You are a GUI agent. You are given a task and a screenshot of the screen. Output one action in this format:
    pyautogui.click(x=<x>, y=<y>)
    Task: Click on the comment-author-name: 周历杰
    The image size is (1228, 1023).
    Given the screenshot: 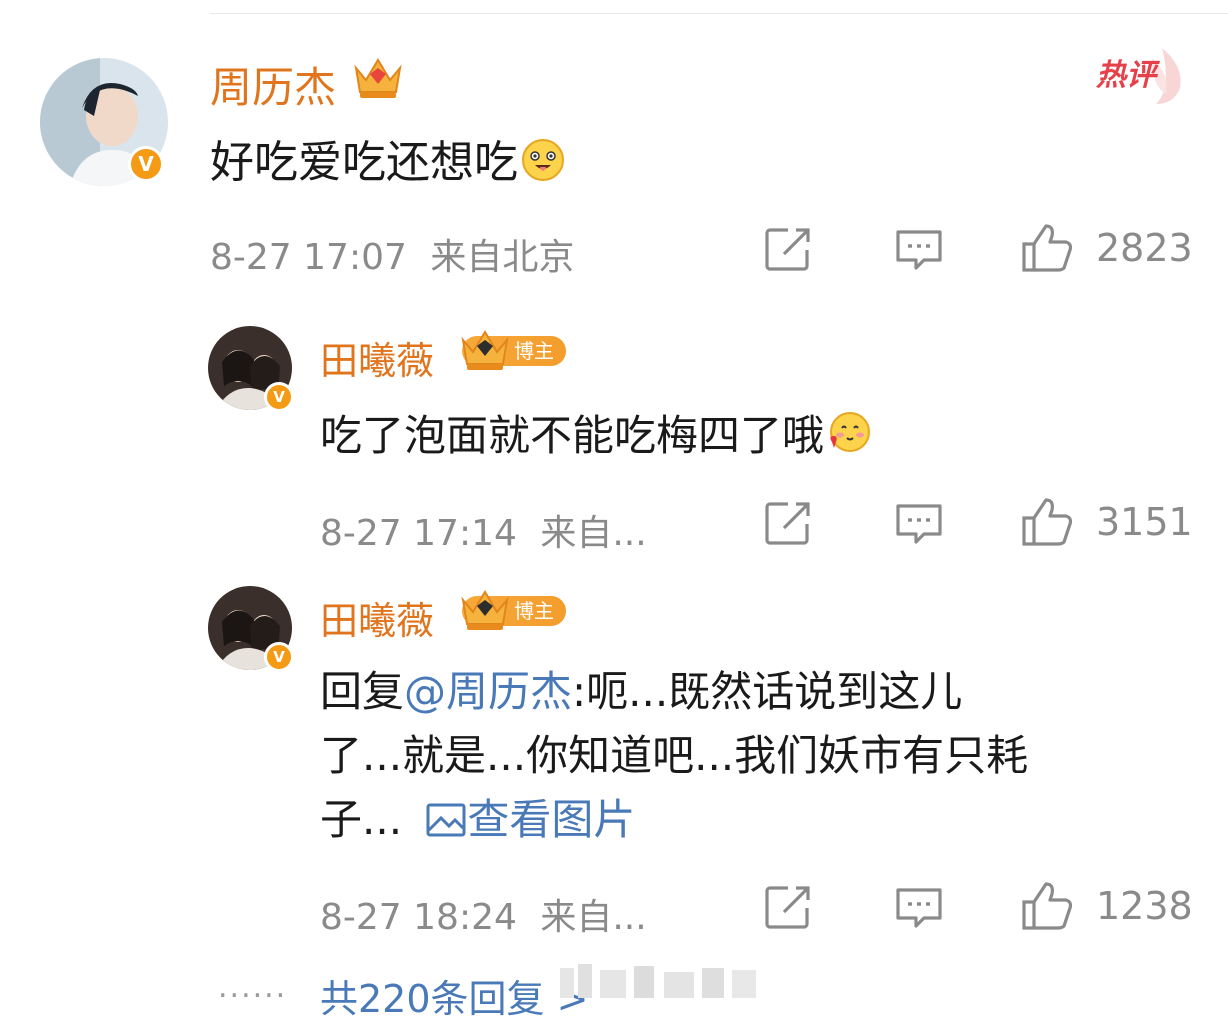 What is the action you would take?
    pyautogui.click(x=273, y=84)
    